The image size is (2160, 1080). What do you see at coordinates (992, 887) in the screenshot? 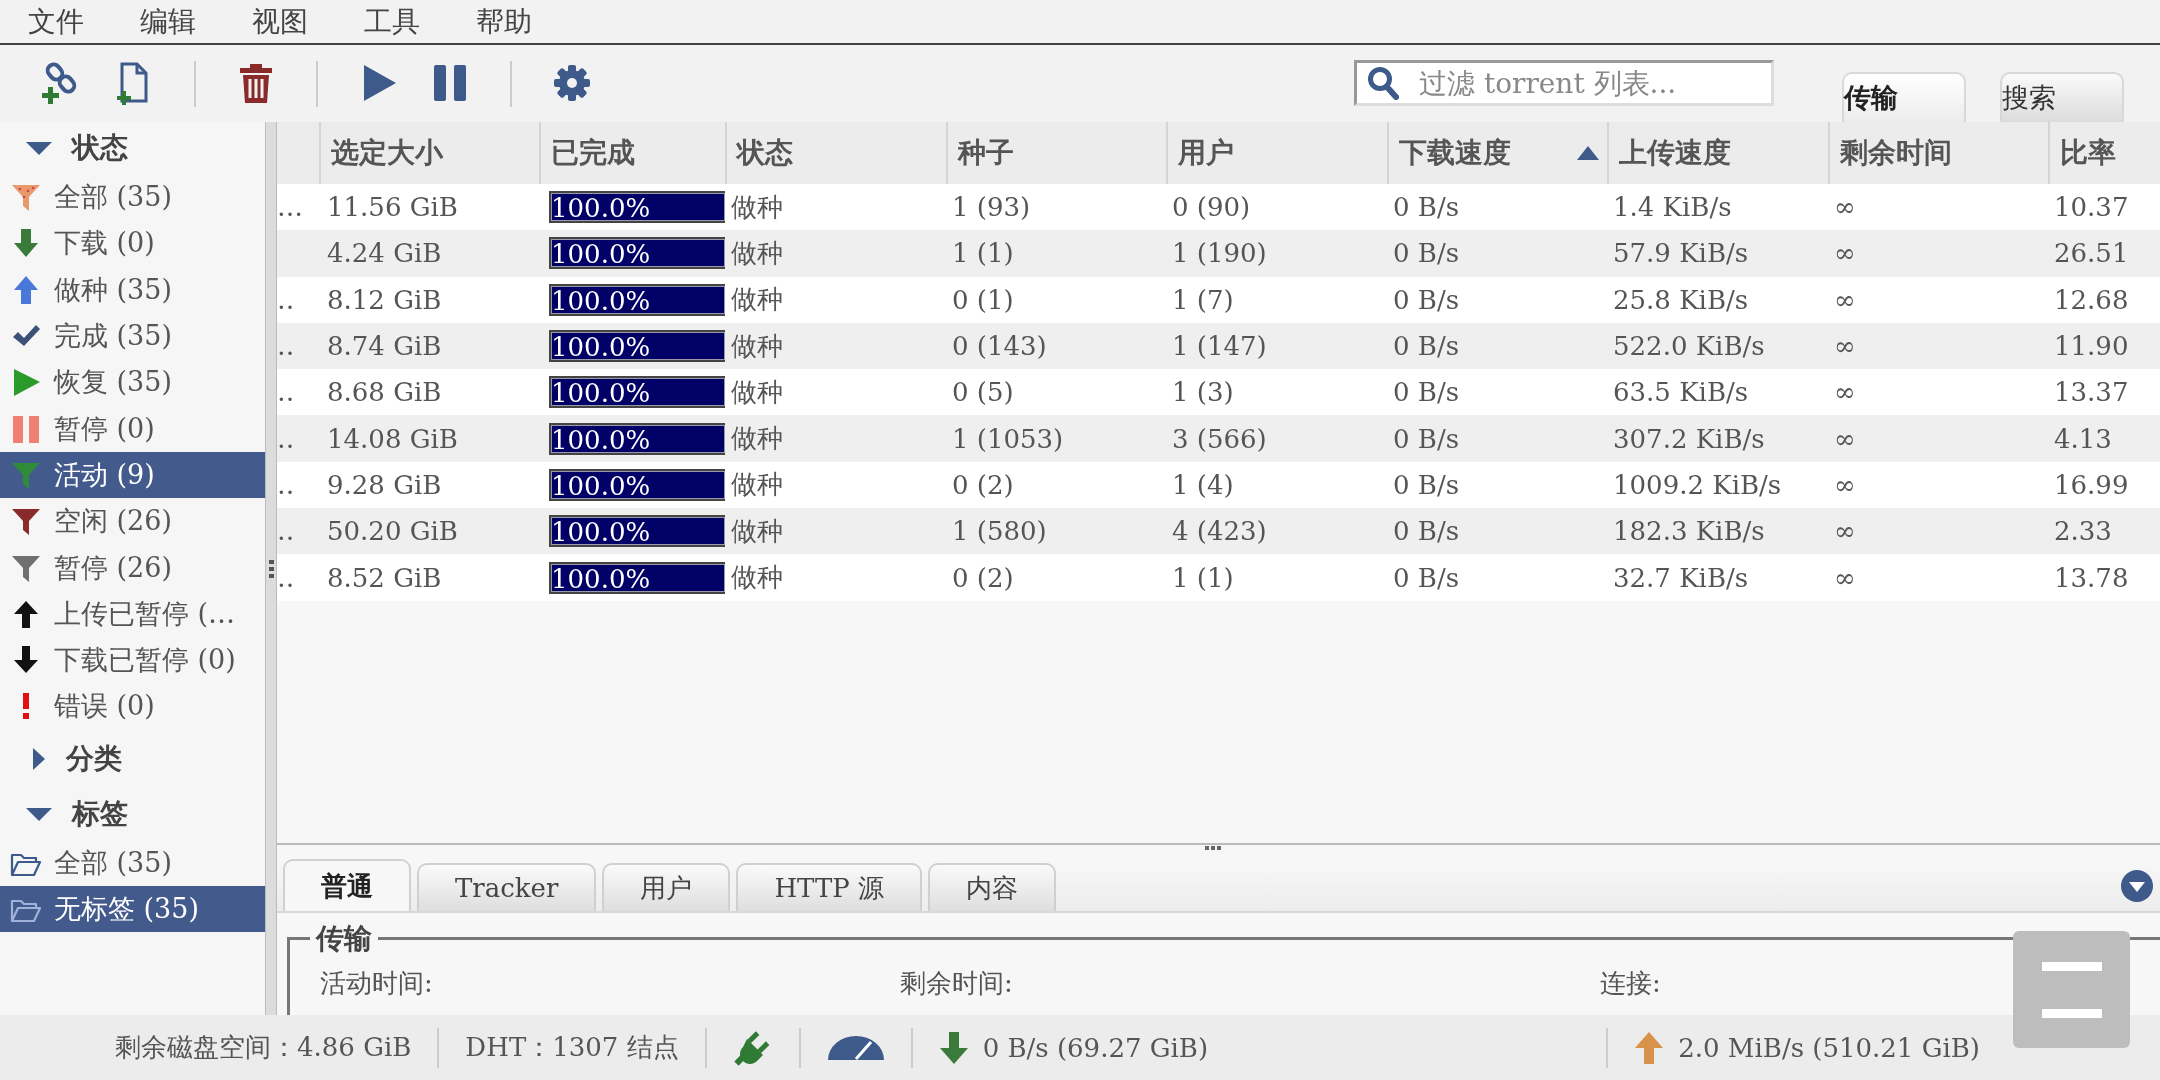
I see `detail-tab: 内容` at bounding box center [992, 887].